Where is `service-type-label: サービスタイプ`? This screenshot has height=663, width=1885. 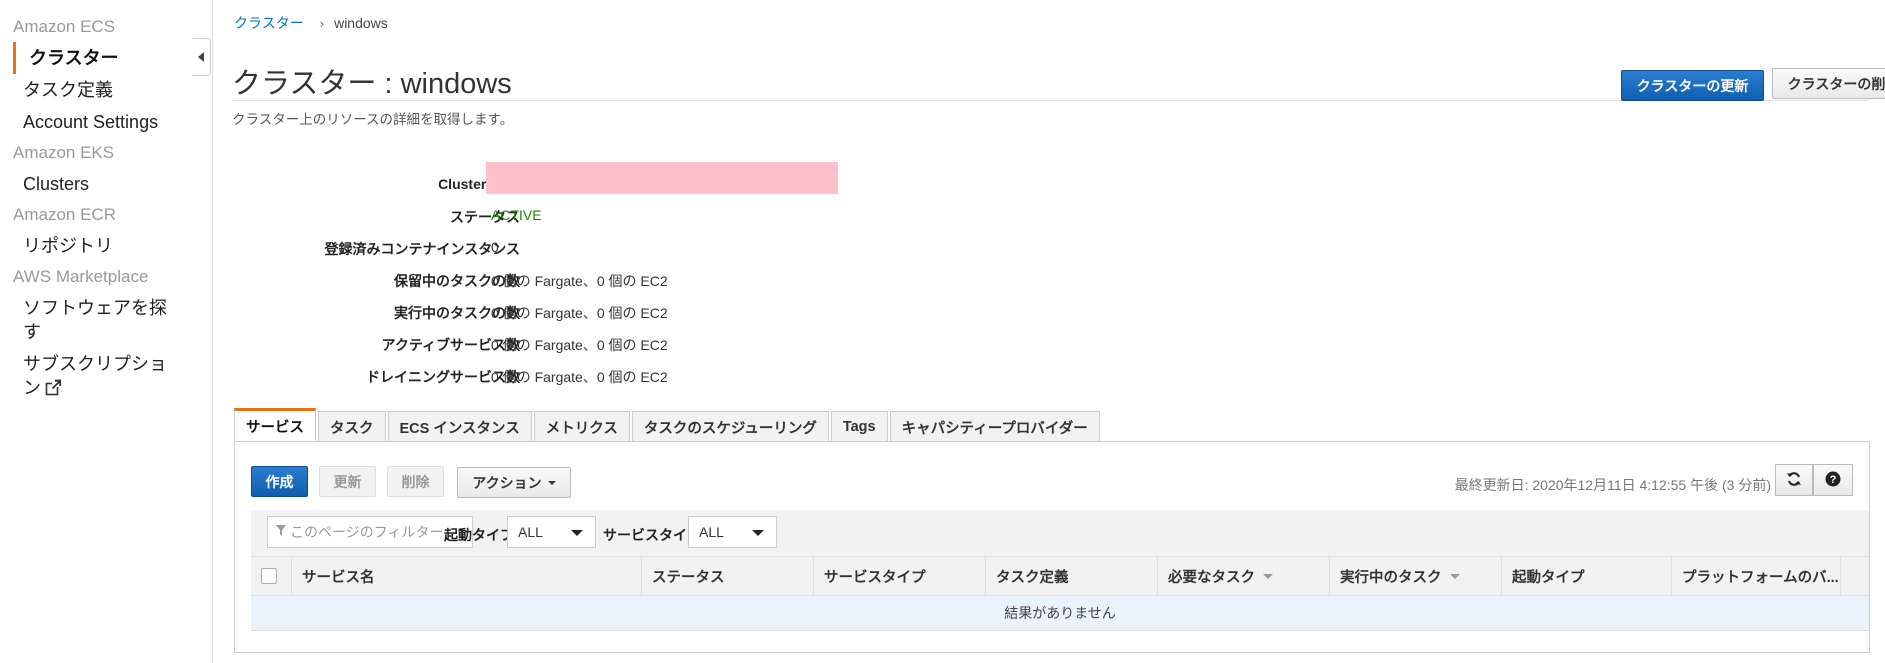 service-type-label: サービスタイプ is located at coordinates (652, 535).